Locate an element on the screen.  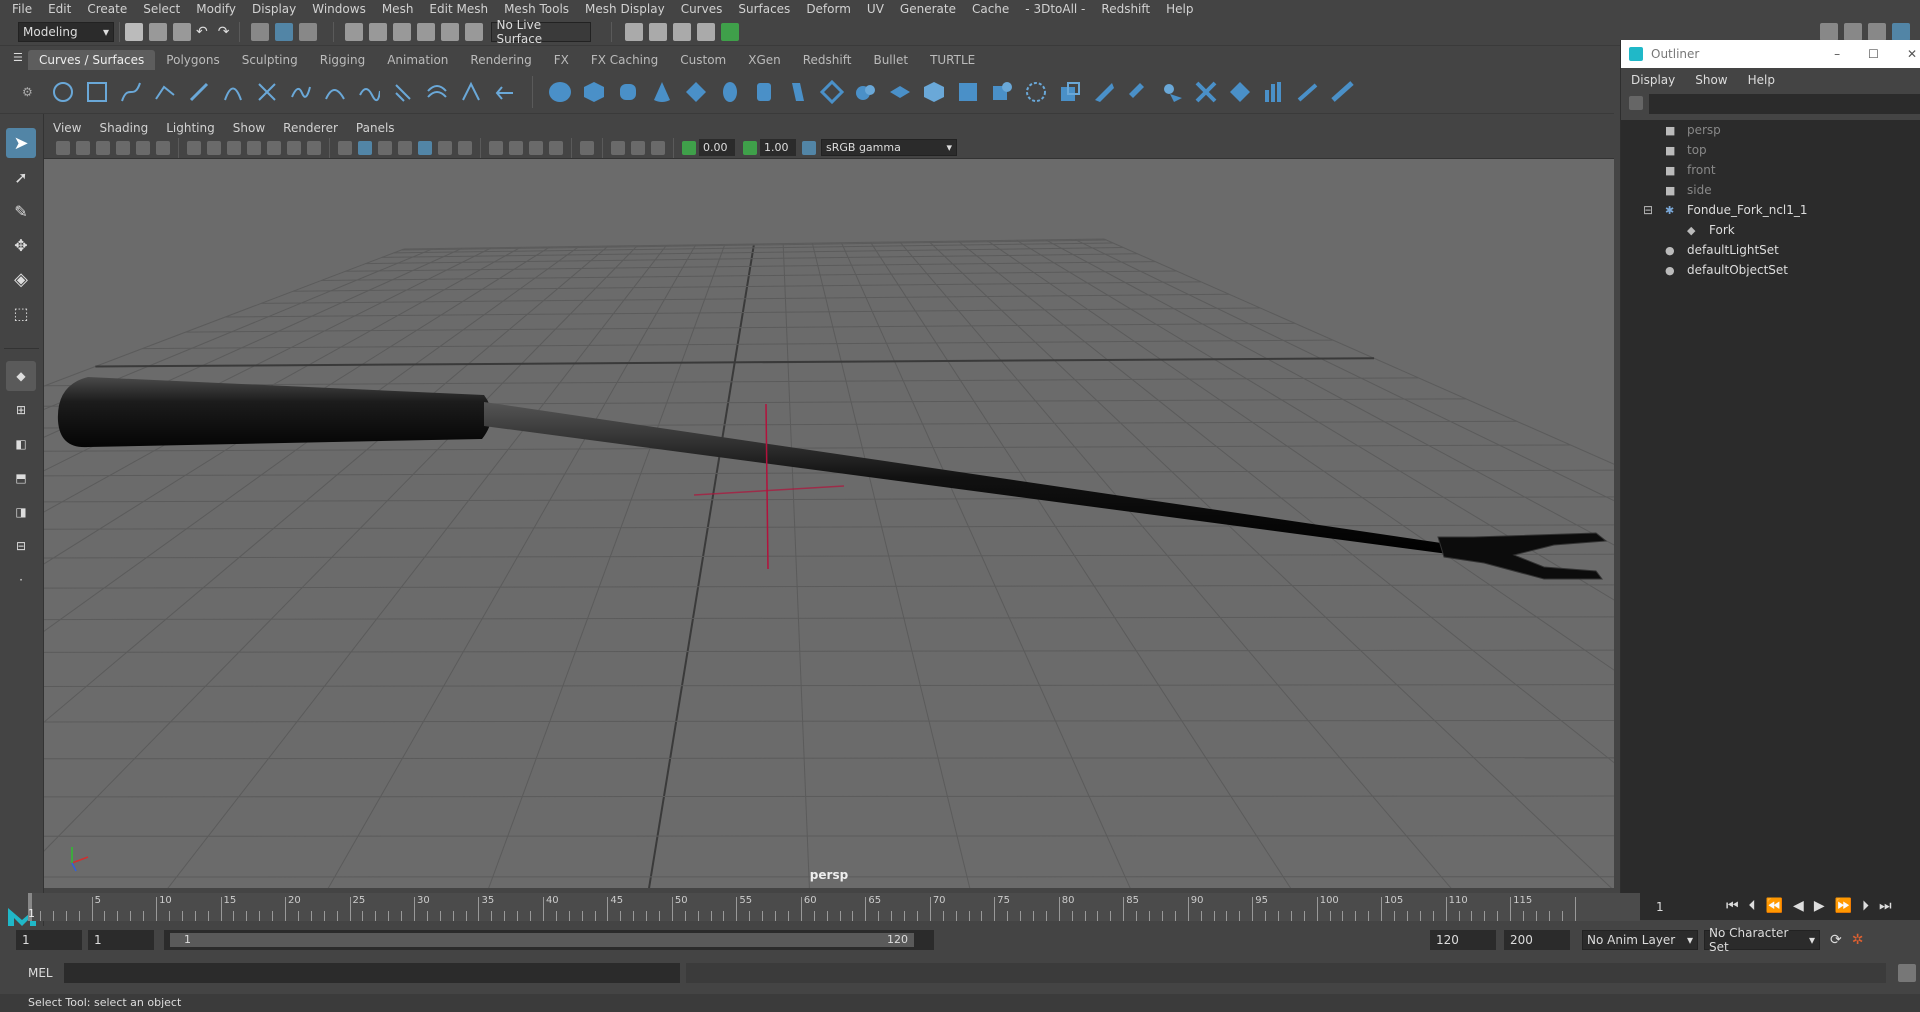
nurbs-cone-icon is located at coordinates (662, 92).